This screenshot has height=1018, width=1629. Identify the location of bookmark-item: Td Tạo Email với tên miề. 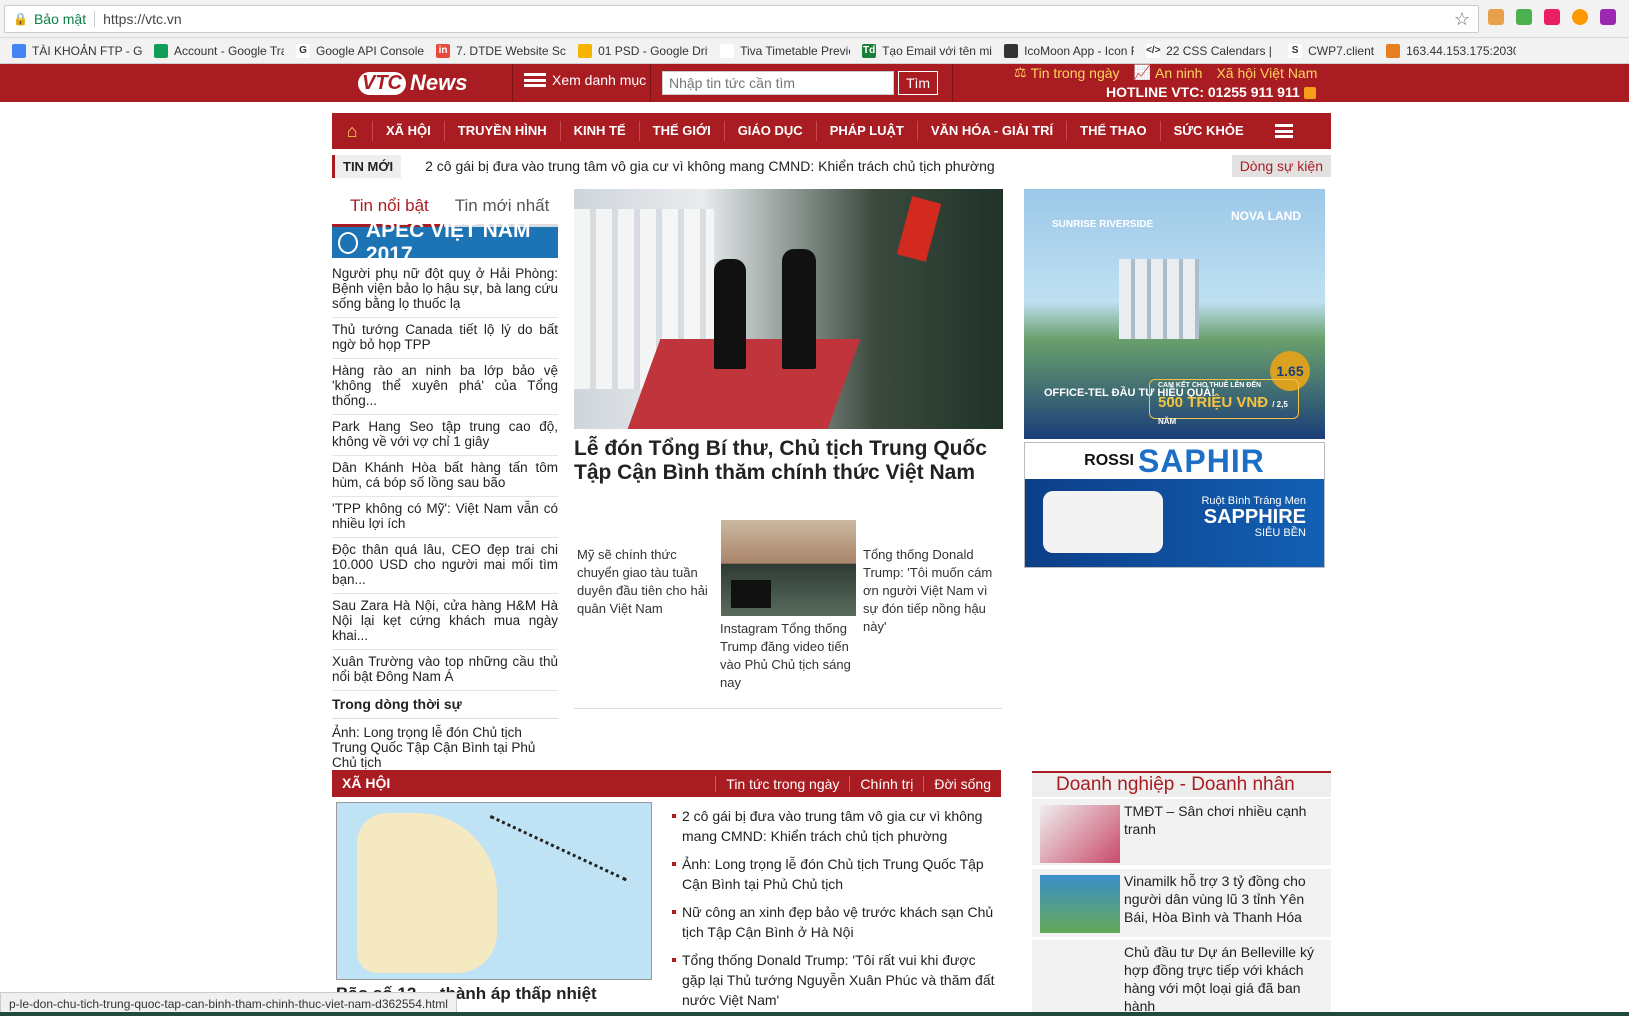
(927, 50).